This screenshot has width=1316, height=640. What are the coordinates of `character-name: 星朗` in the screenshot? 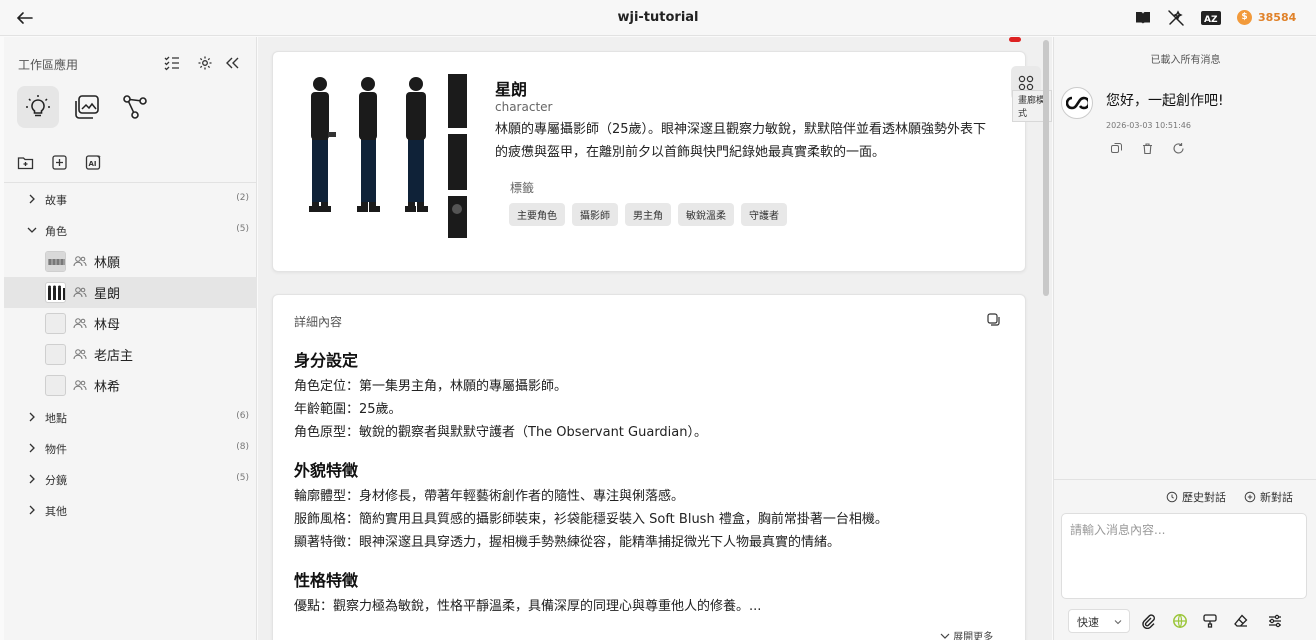 It's located at (107, 294).